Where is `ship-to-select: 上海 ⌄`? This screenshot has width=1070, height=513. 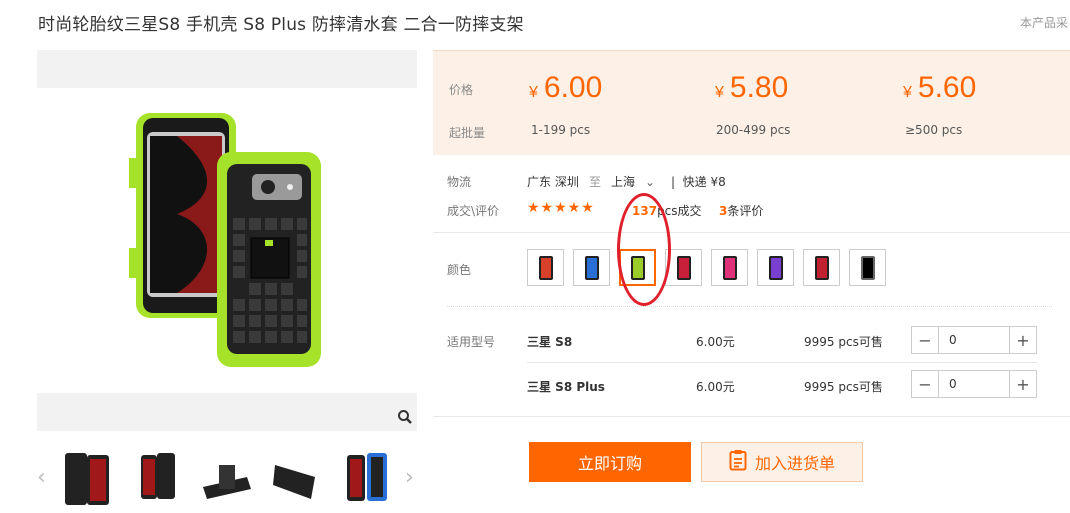
ship-to-select: 上海 ⌄ is located at coordinates (633, 181).